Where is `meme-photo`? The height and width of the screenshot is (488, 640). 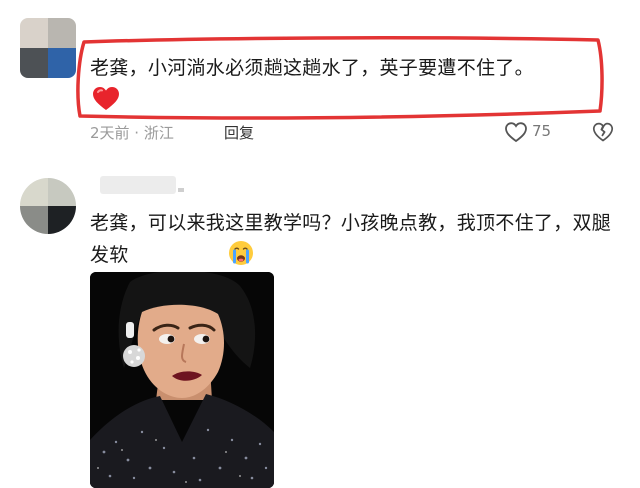 meme-photo is located at coordinates (182, 380).